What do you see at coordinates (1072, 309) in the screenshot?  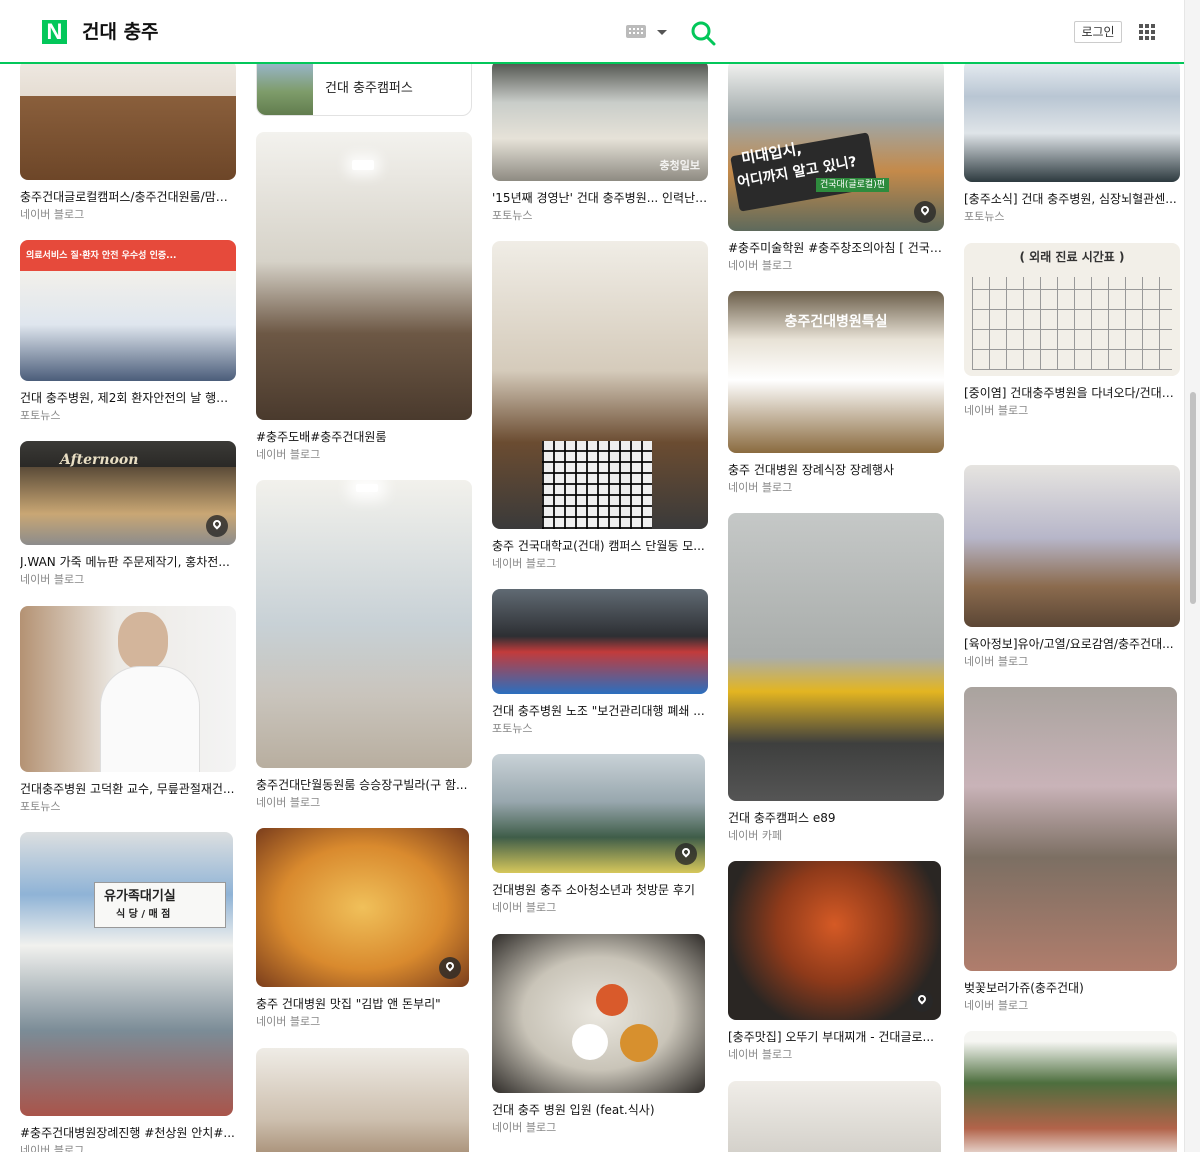 I see `result-image: ( 외래 진료 시간표 )` at bounding box center [1072, 309].